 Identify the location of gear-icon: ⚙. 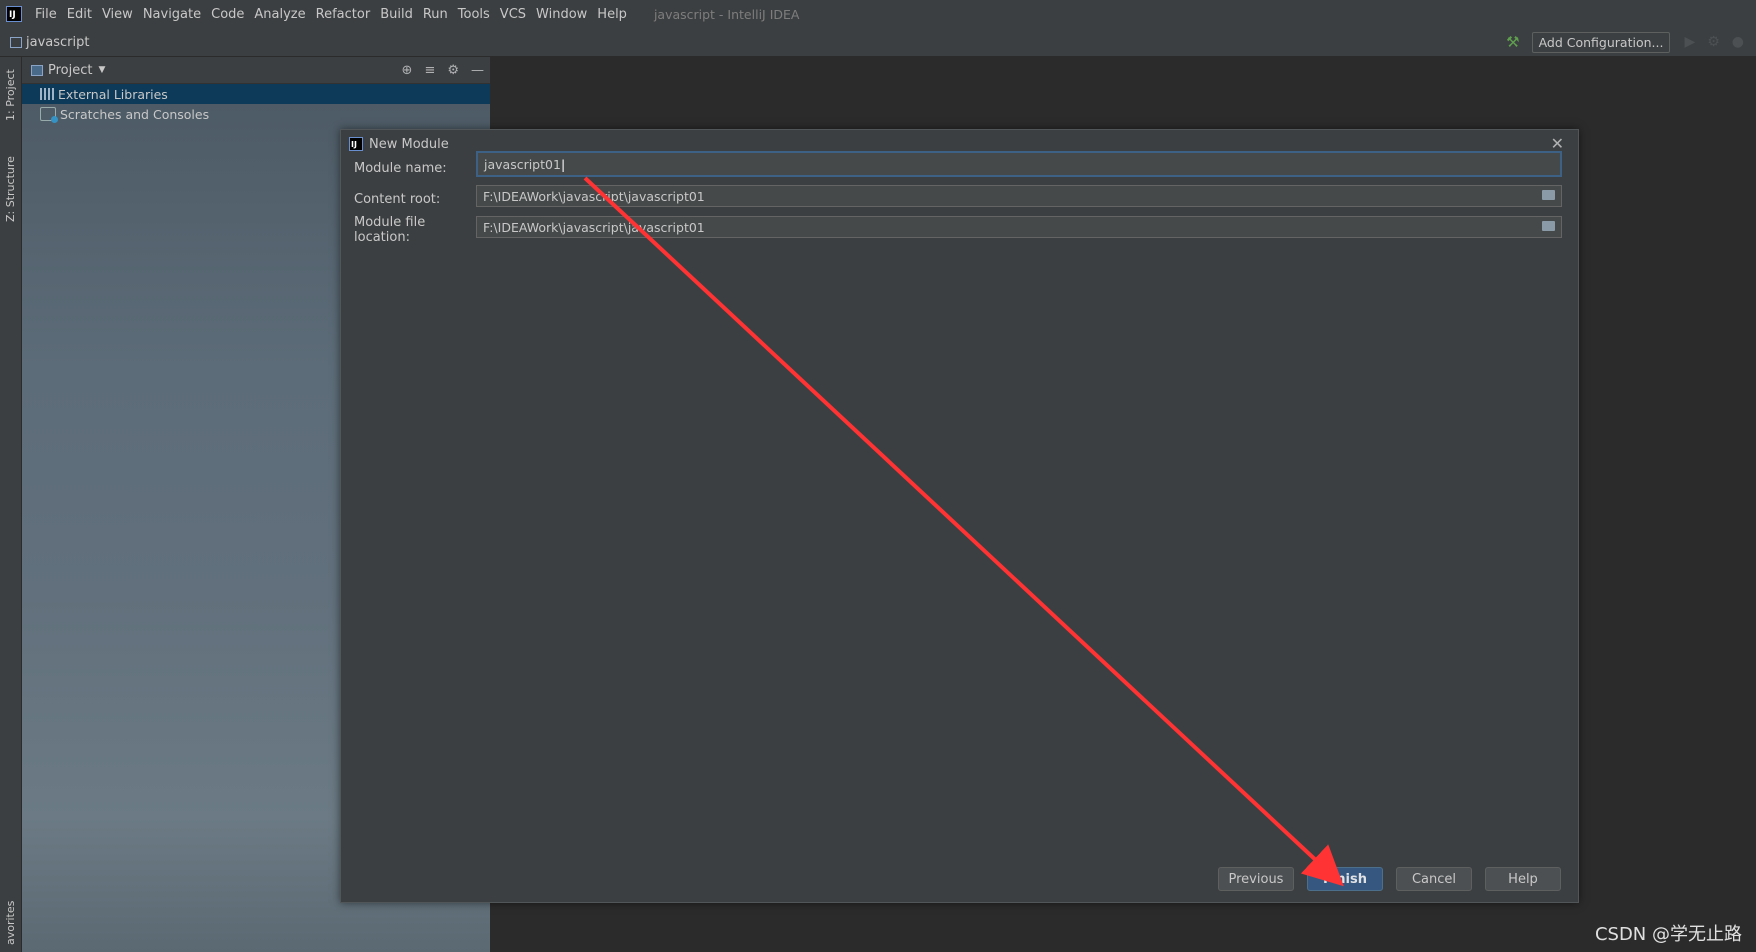
(453, 70).